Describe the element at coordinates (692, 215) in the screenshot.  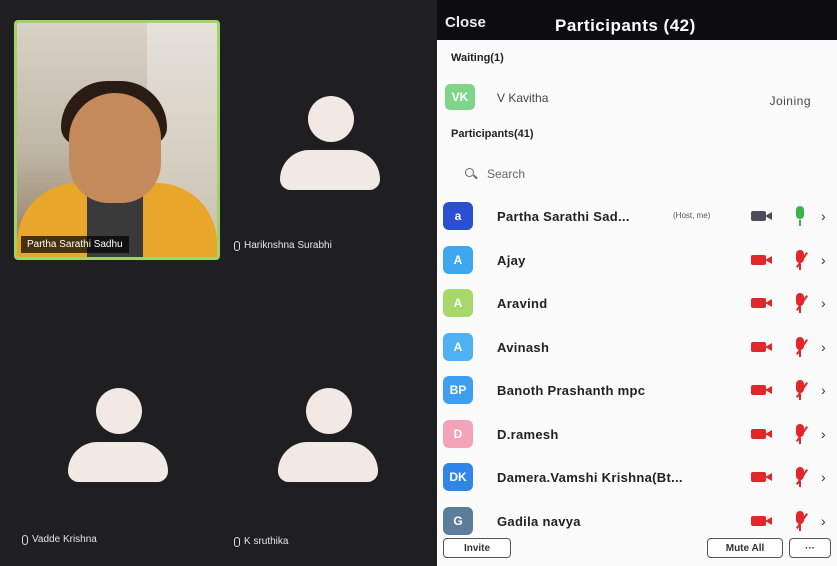
I see `host-tag: (Host, me)` at that location.